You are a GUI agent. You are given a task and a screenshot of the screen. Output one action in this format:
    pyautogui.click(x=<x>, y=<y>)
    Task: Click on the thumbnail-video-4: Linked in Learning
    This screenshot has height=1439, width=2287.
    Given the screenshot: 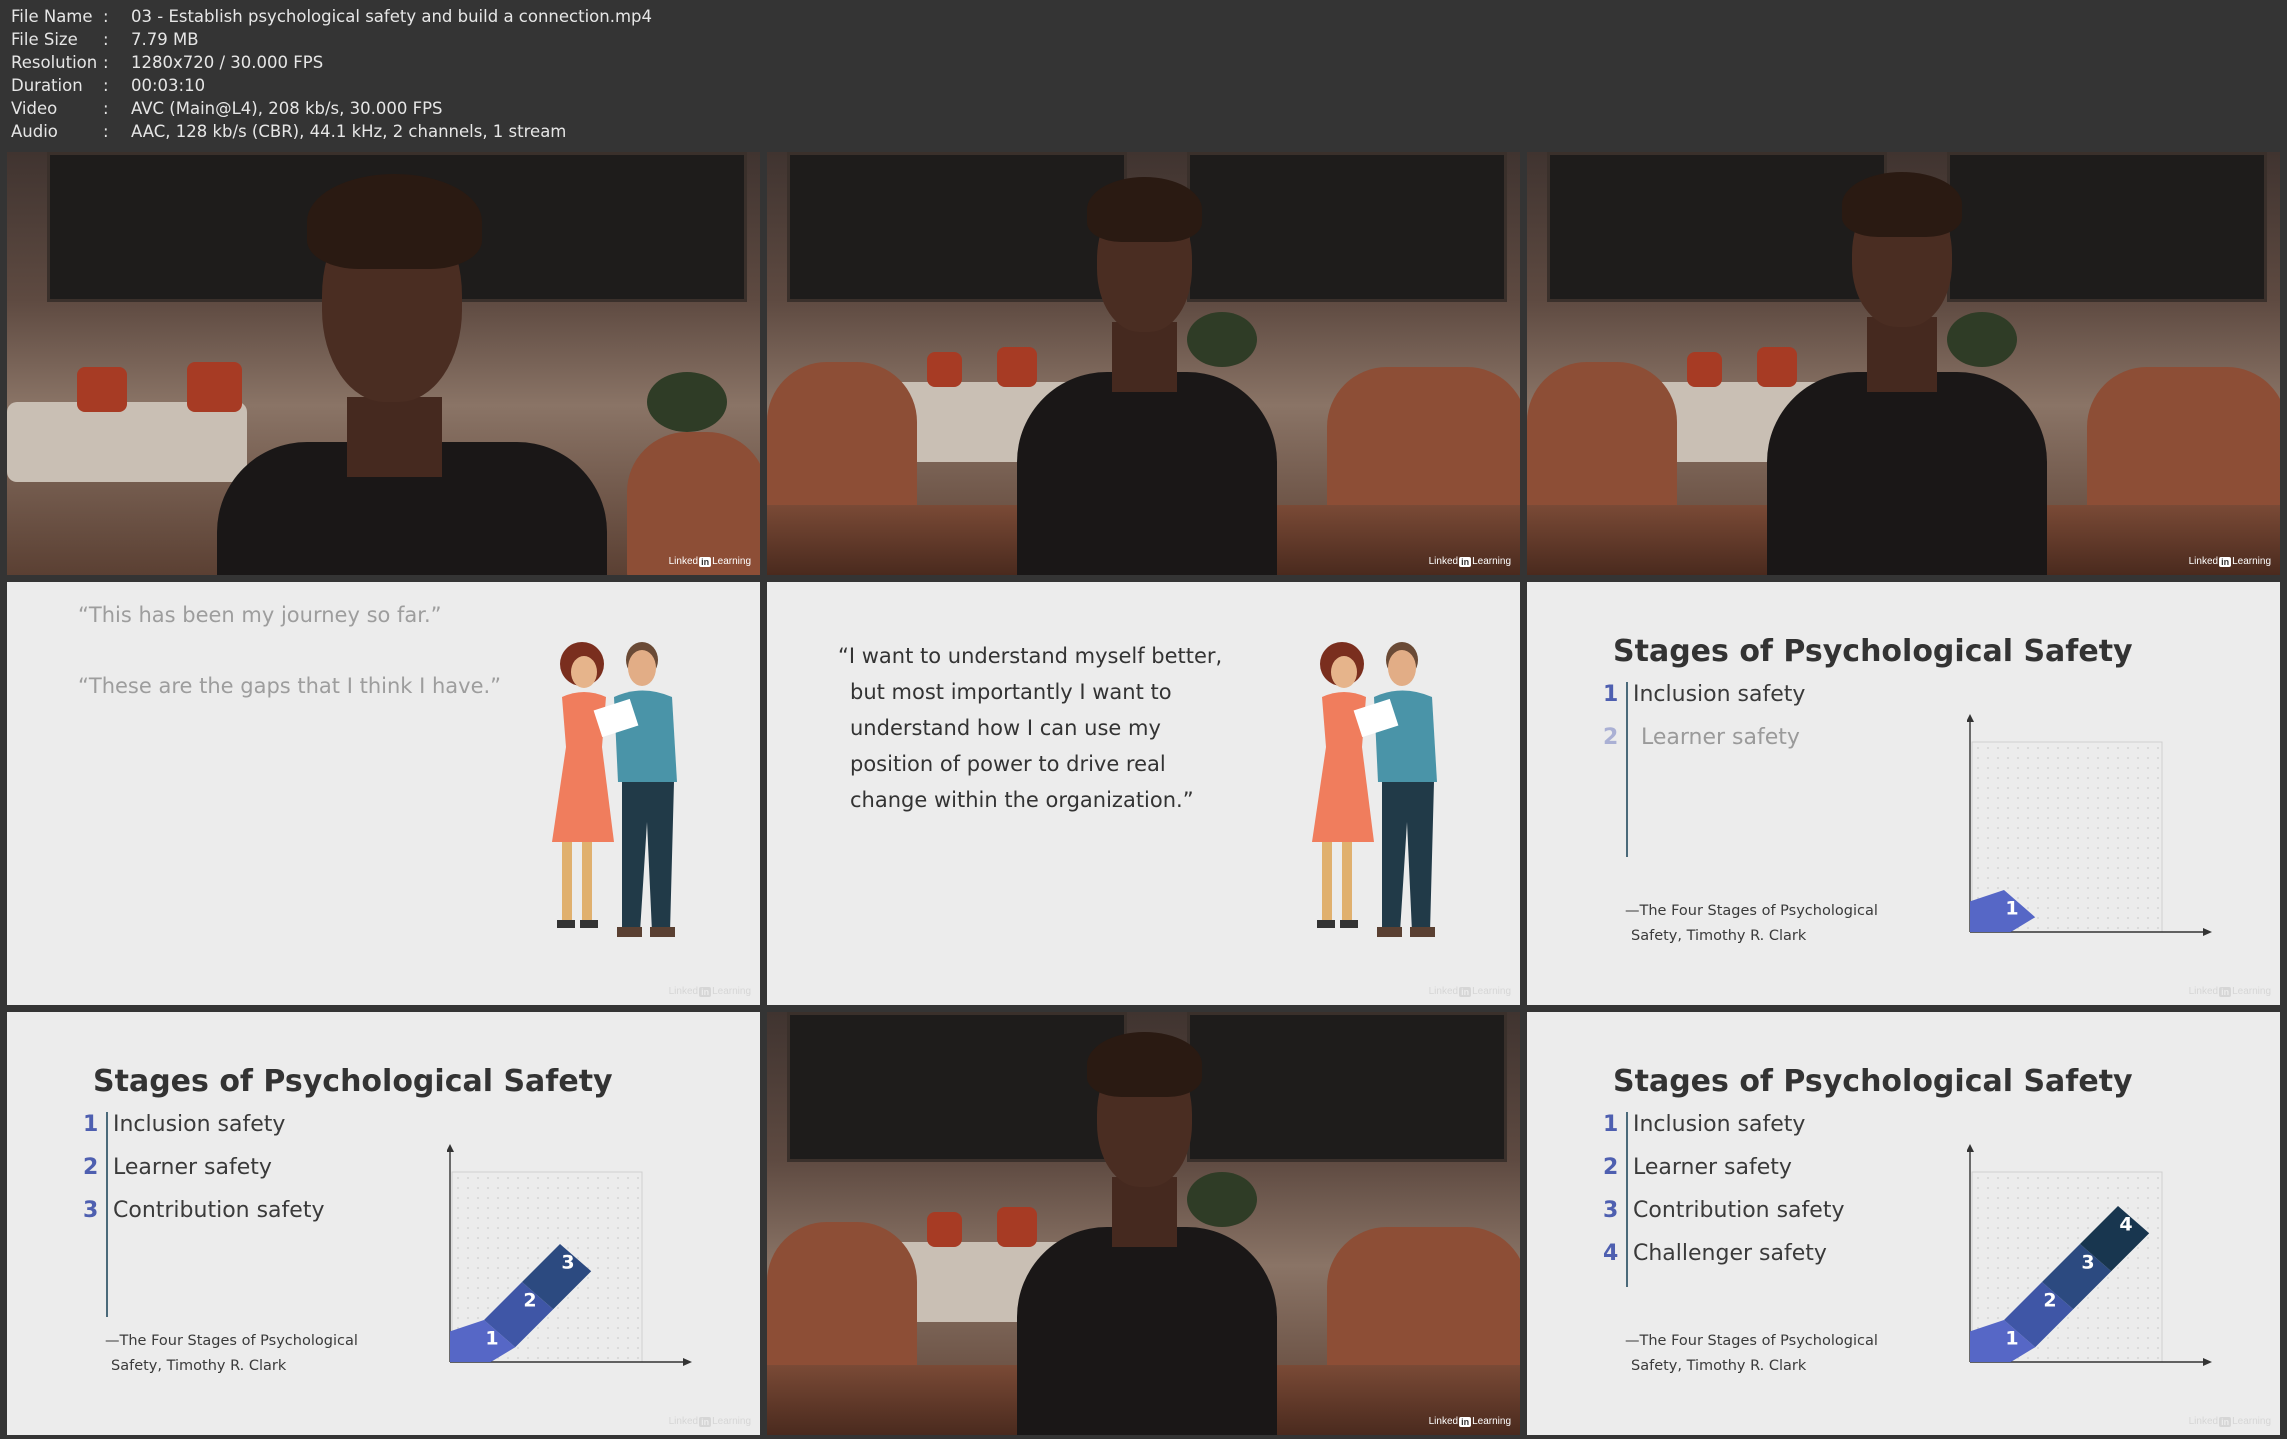 What is the action you would take?
    pyautogui.click(x=1143, y=1223)
    